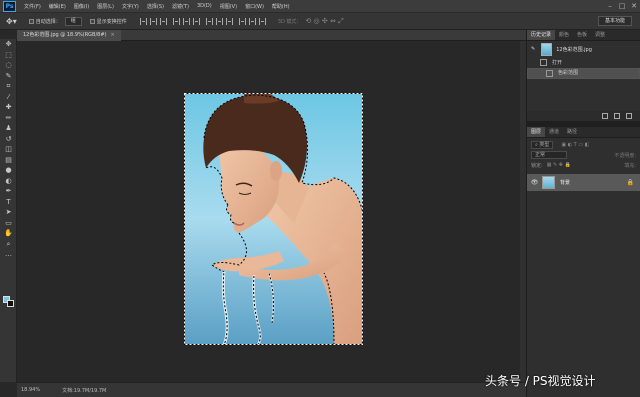  Describe the element at coordinates (541, 35) in the screenshot. I see `tab-history: 历史记录` at that location.